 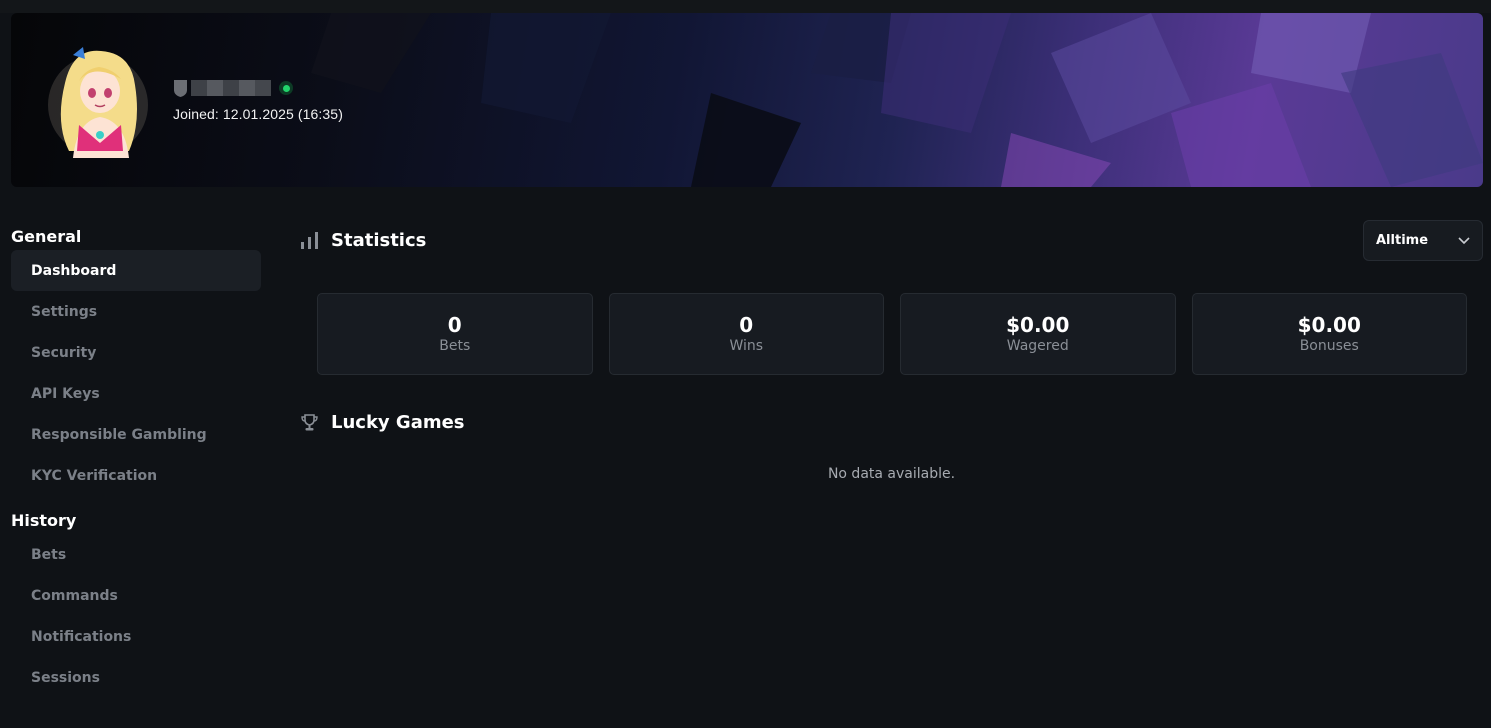 I want to click on sidebar-item-api-keys: API Keys, so click(x=136, y=393).